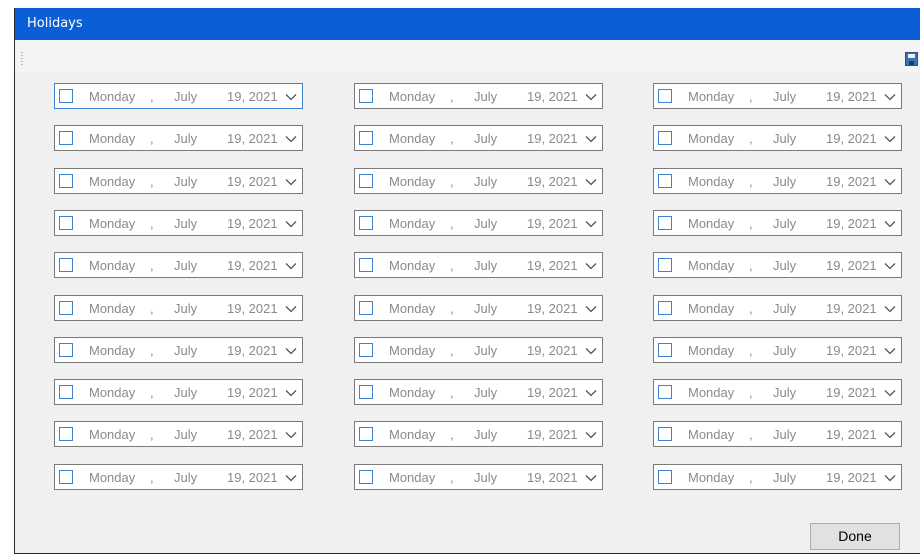 The width and height of the screenshot is (920, 559). What do you see at coordinates (22, 59) in the screenshot?
I see `toolbar-grip-icon` at bounding box center [22, 59].